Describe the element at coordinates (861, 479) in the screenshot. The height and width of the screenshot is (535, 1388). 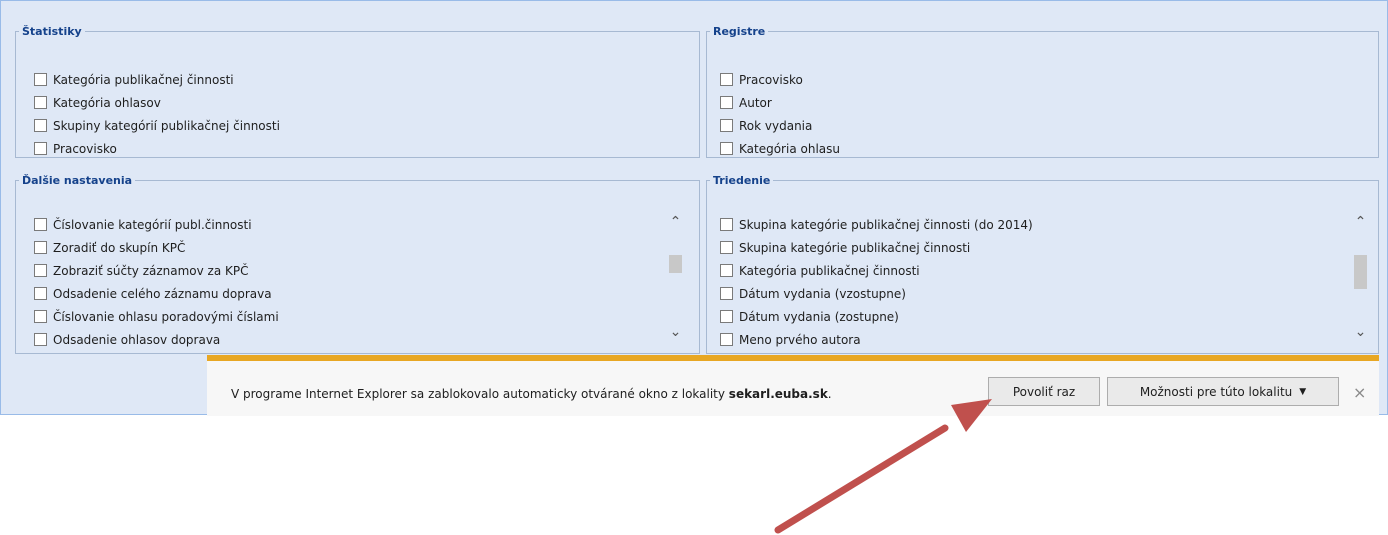
I see `arrow-shaft` at that location.